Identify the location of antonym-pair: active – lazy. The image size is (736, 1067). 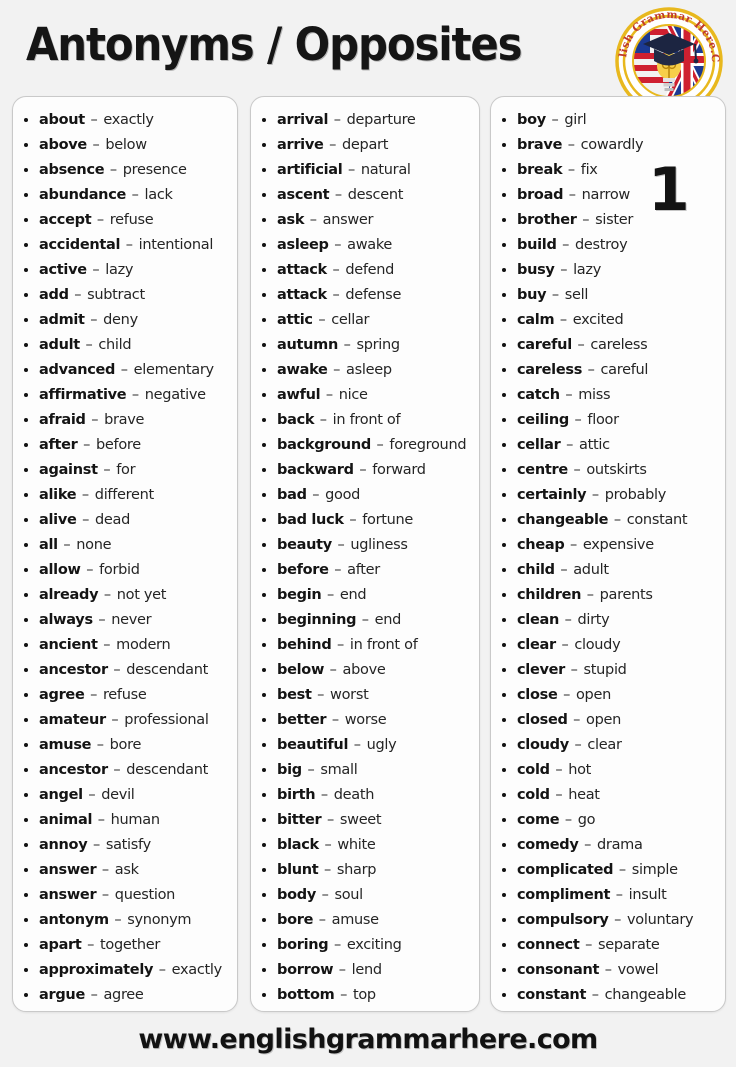
(125, 269).